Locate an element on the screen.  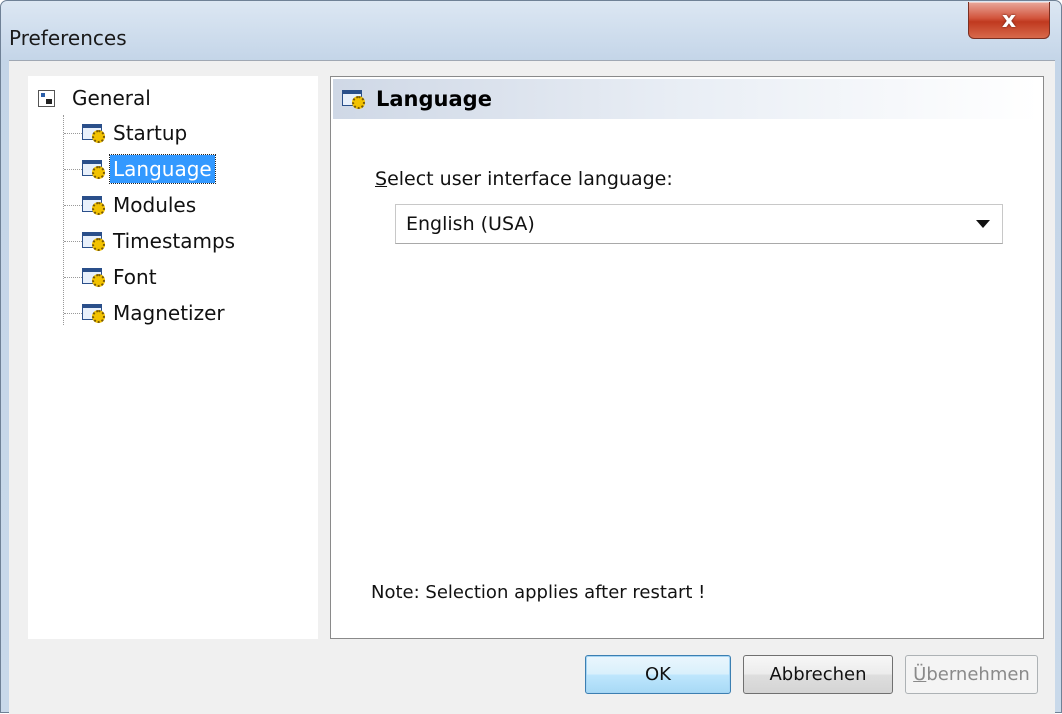
tree-item-label: Modules is located at coordinates (155, 205).